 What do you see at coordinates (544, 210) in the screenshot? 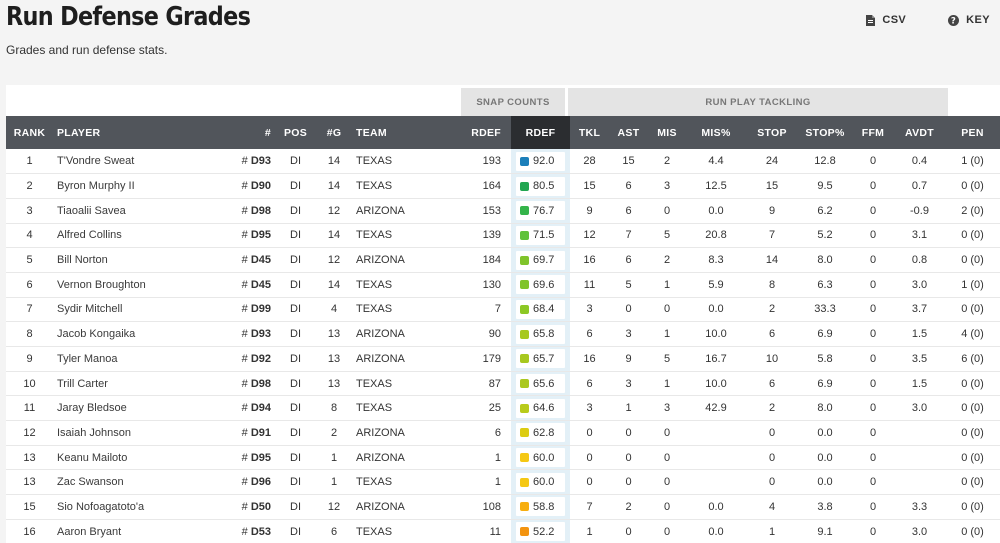
I see `grade-value: 76.7` at bounding box center [544, 210].